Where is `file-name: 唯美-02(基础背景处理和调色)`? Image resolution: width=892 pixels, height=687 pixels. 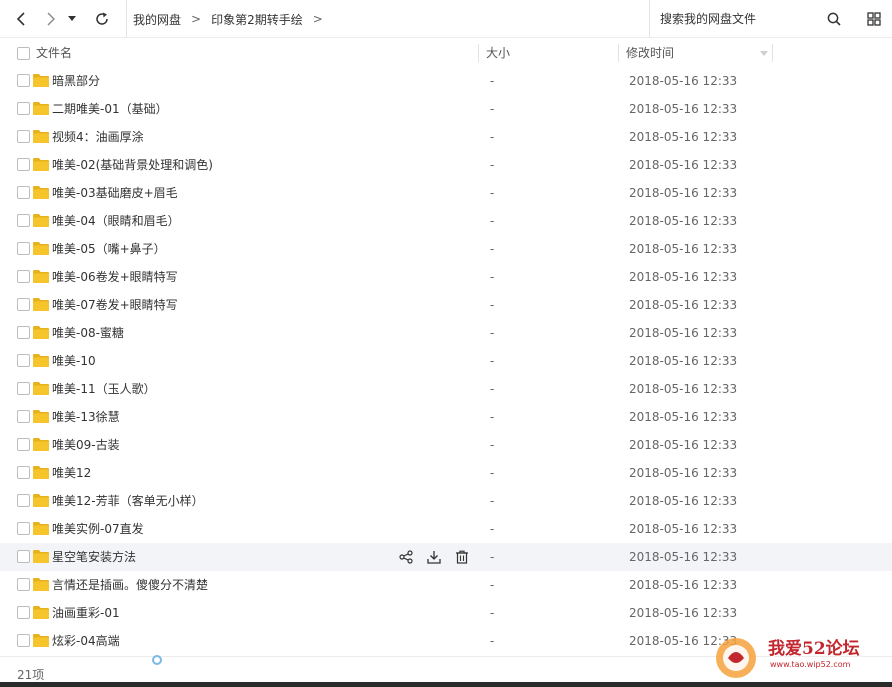 file-name: 唯美-02(基础背景处理和调色) is located at coordinates (132, 165).